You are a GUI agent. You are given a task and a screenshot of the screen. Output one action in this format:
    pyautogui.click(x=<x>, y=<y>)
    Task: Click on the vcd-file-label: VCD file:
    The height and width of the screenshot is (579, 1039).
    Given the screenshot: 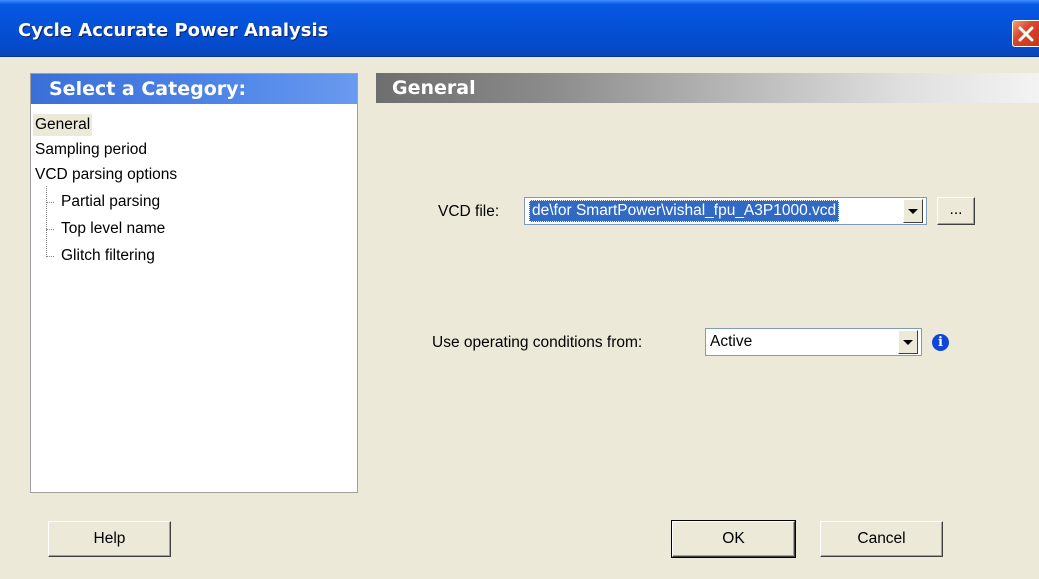 What is the action you would take?
    pyautogui.click(x=469, y=211)
    